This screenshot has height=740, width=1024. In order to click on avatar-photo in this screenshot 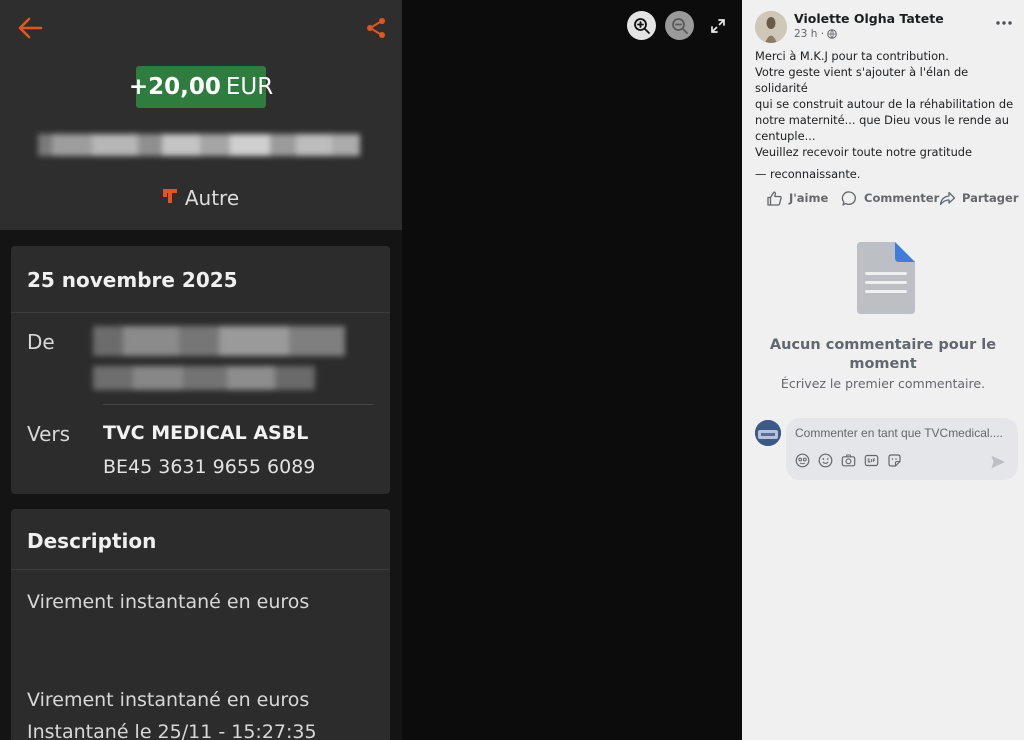, I will do `click(771, 27)`.